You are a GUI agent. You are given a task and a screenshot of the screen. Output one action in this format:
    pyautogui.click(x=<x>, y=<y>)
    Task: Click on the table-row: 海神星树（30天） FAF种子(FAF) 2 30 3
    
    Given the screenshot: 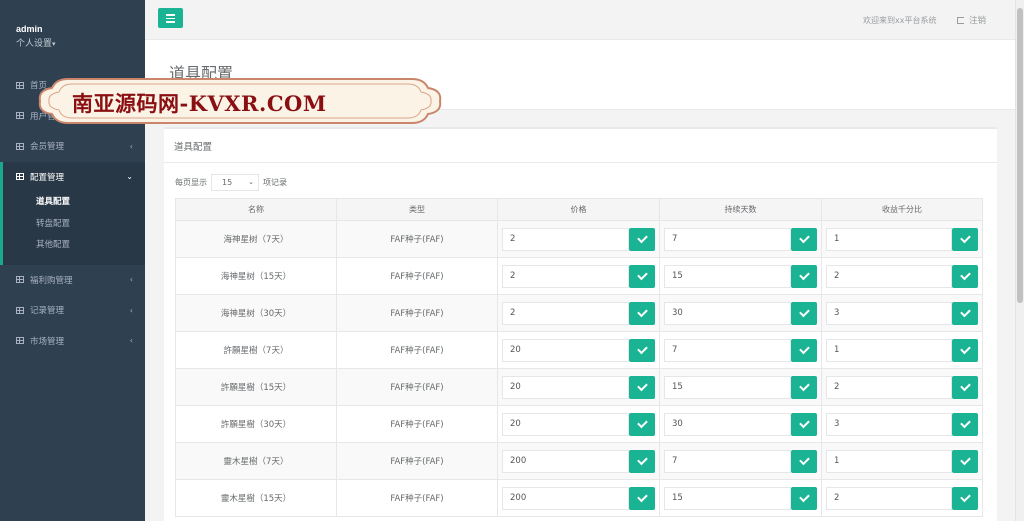 What is the action you would take?
    pyautogui.click(x=579, y=313)
    